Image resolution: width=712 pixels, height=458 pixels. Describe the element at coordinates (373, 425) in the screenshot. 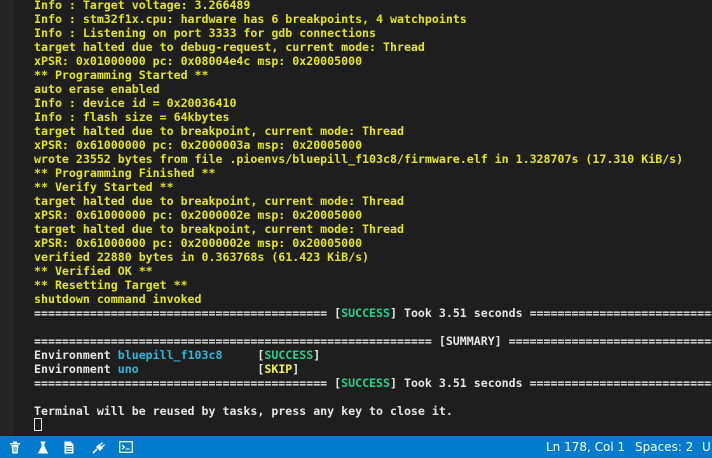

I see `terminal-prompt-line` at that location.